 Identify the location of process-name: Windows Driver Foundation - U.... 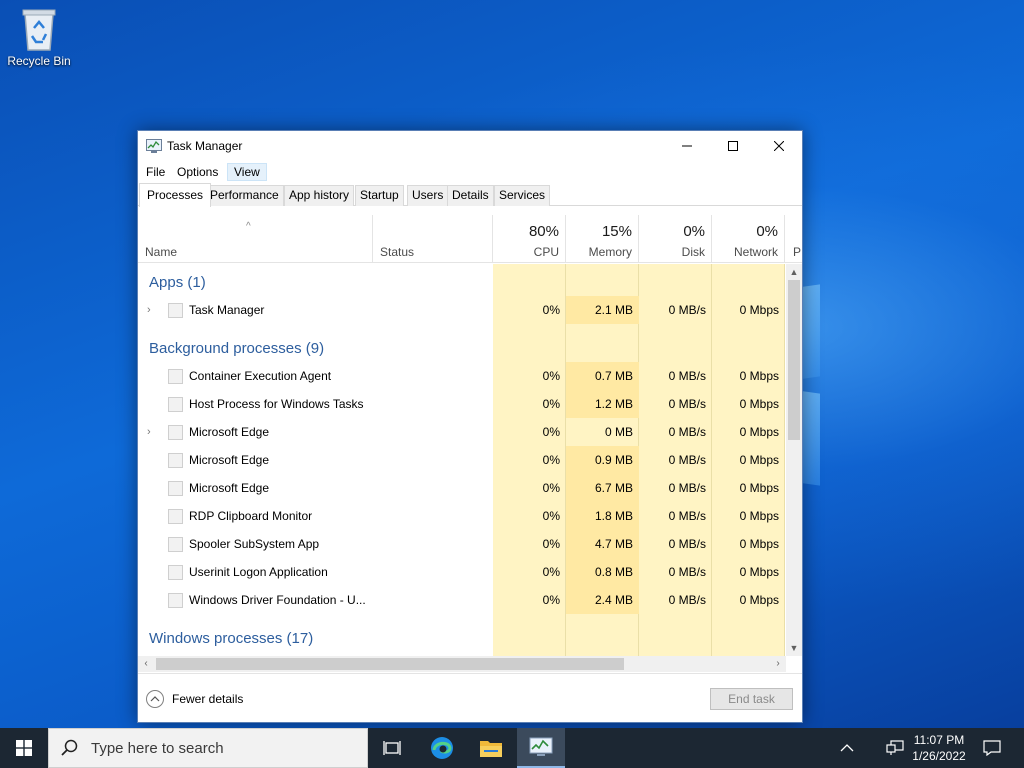
(277, 600).